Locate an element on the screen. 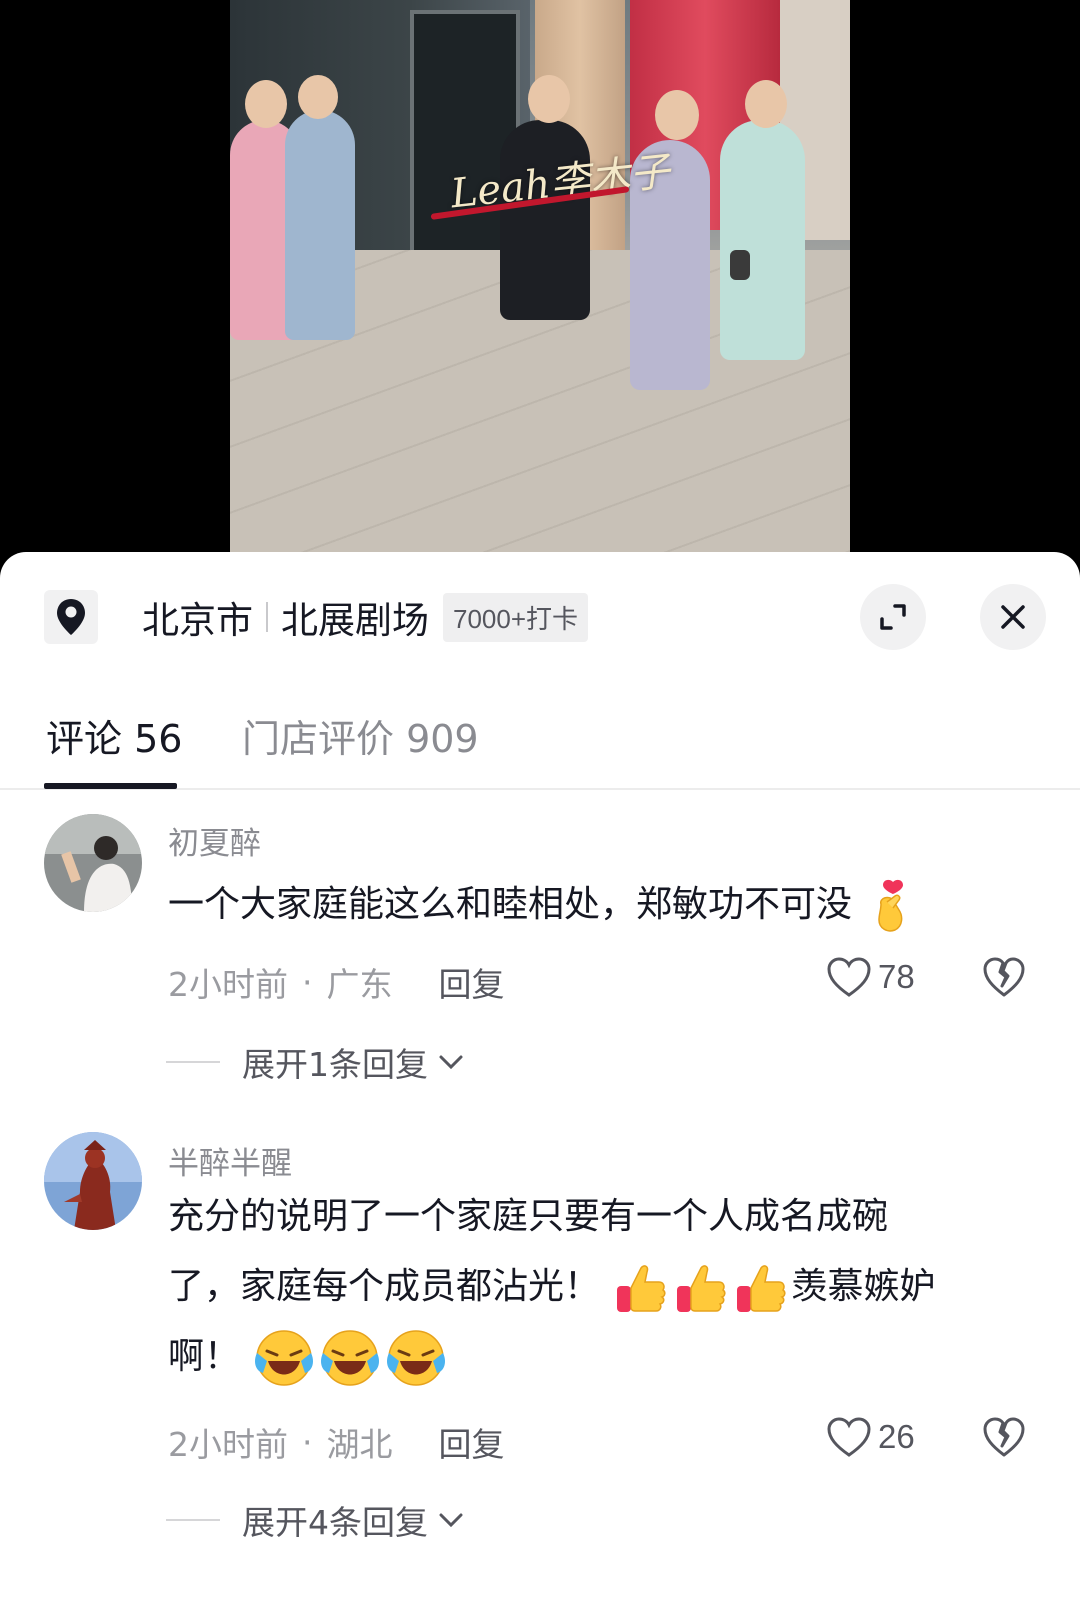 The height and width of the screenshot is (1599, 1080). comment-meta: 2小时前 · 广东 回复 is located at coordinates (336, 982).